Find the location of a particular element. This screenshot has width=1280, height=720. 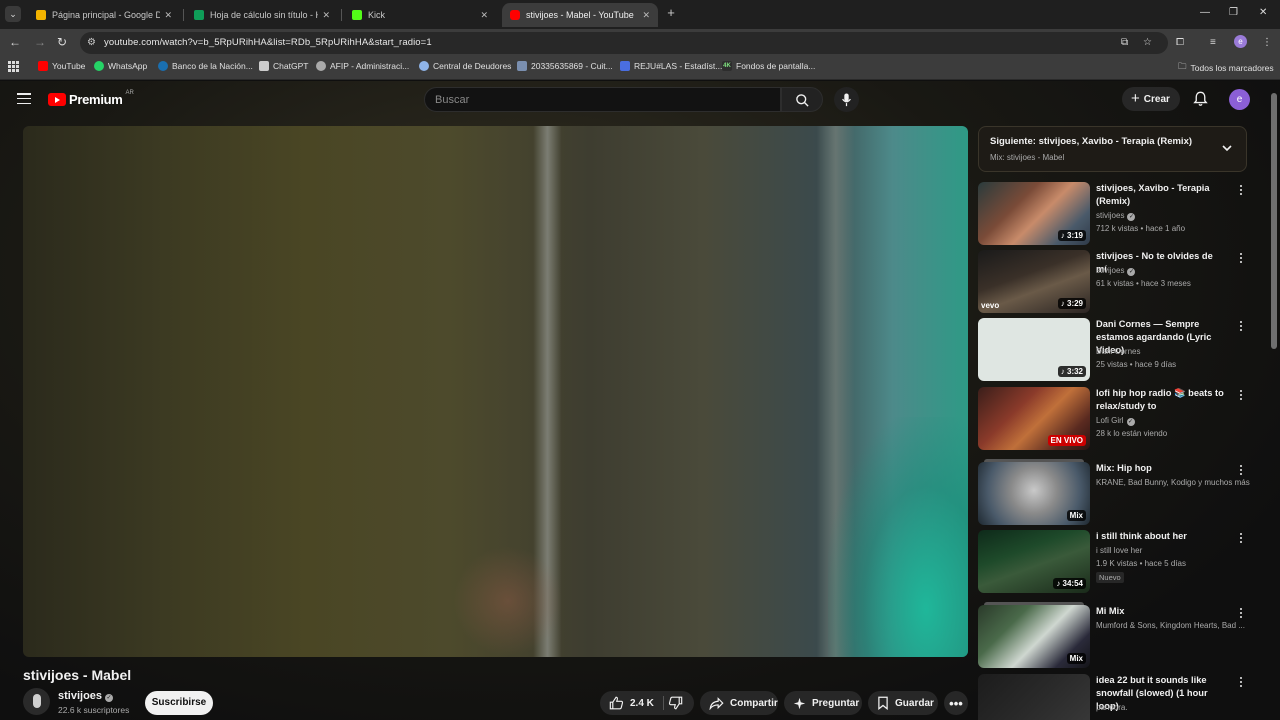

tab-divider is located at coordinates (341, 15).